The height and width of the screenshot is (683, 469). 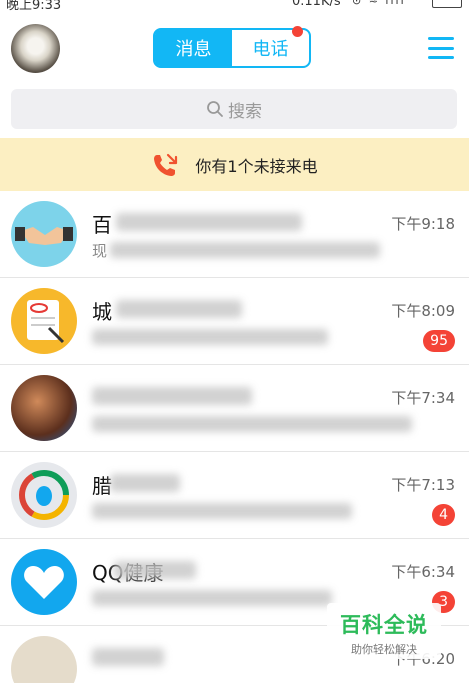 I want to click on list-item: 腊 下午7:13 4, so click(x=234, y=495).